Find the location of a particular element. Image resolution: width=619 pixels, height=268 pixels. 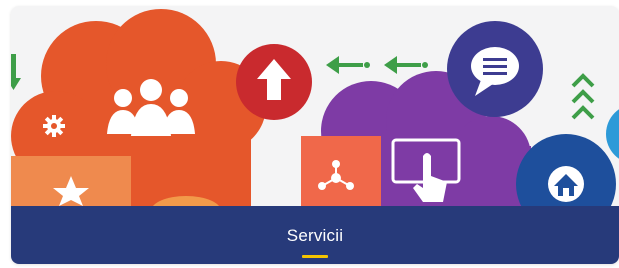

home-icon is located at coordinates (566, 170).